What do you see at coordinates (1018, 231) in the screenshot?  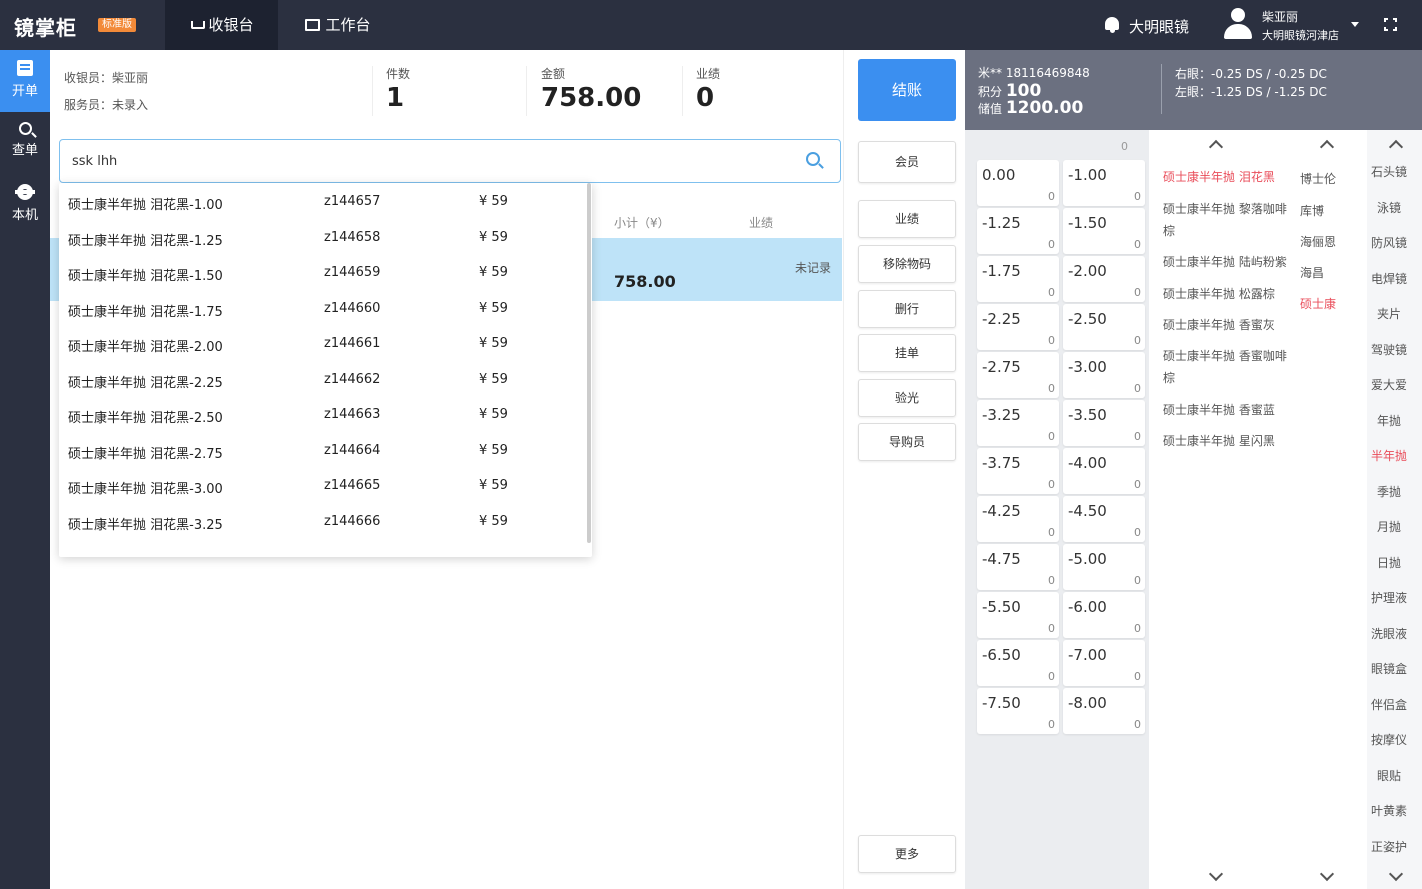 I see `degree-card: -1.25 0` at bounding box center [1018, 231].